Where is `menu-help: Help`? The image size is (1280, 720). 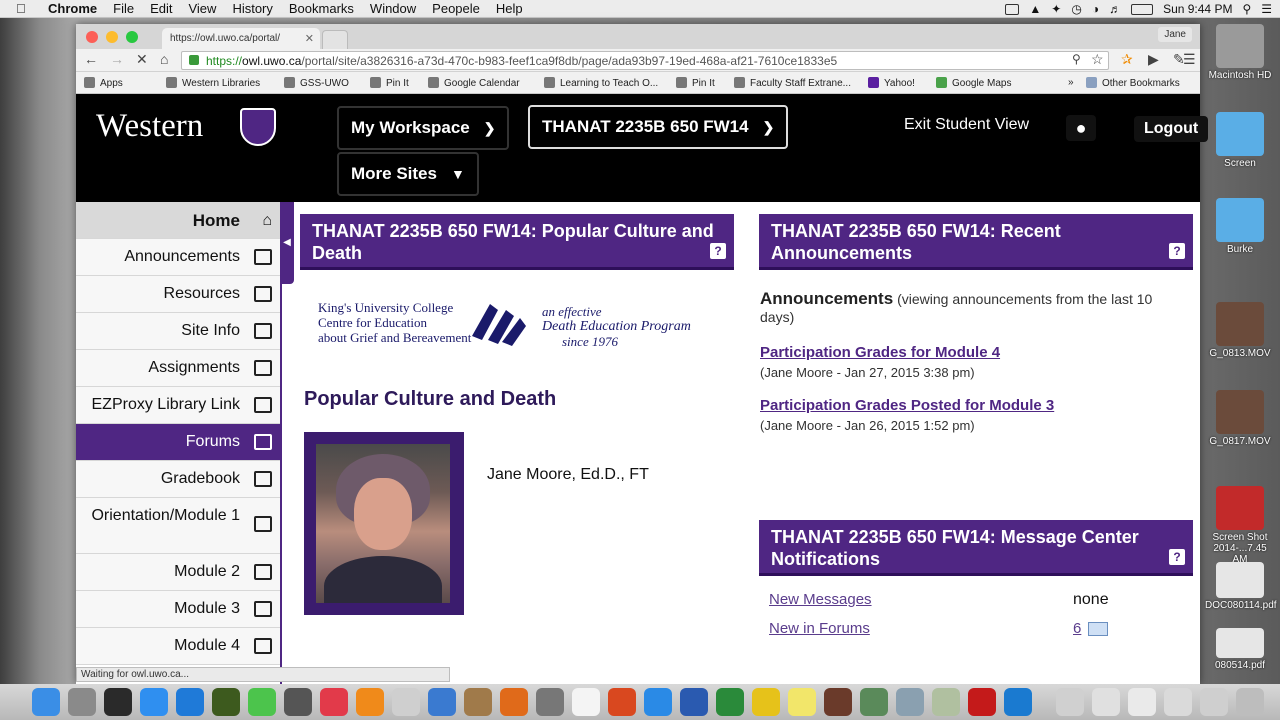
menu-help: Help is located at coordinates (509, 8).